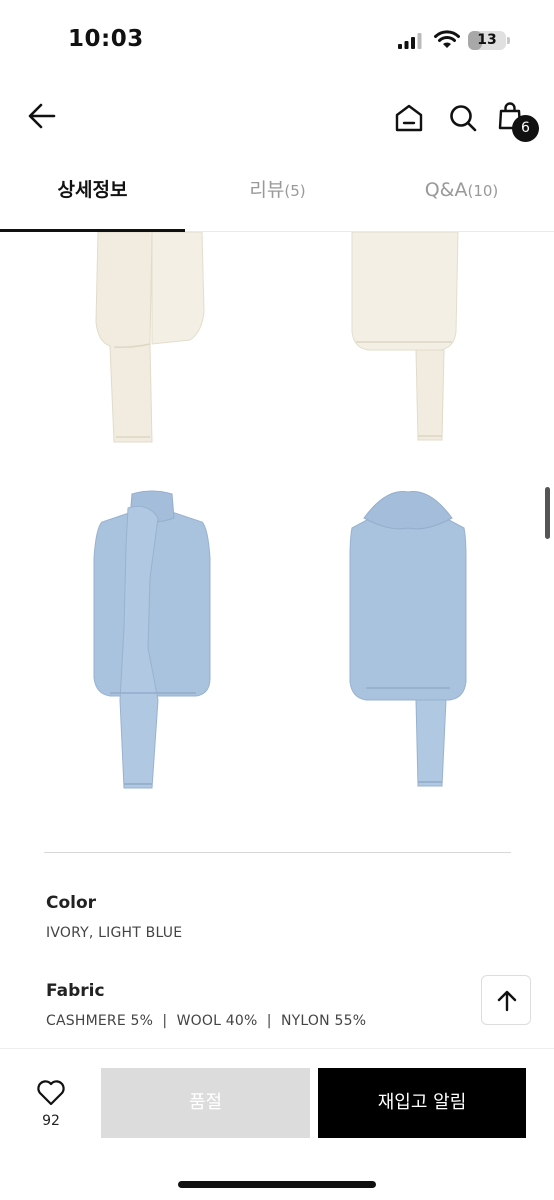  I want to click on color-label: Color, so click(71, 903).